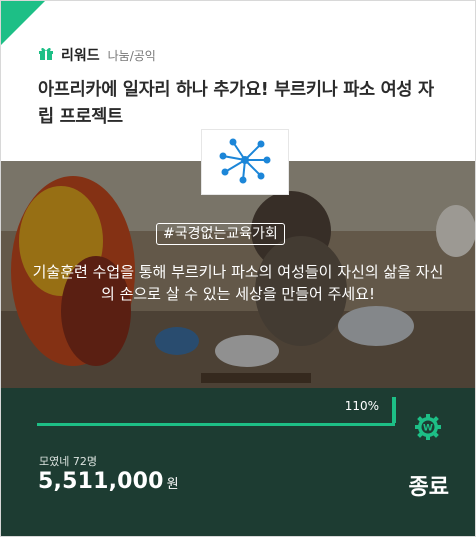 Image resolution: width=476 pixels, height=537 pixels. I want to click on supporter-count: 모였네 72명, so click(68, 461).